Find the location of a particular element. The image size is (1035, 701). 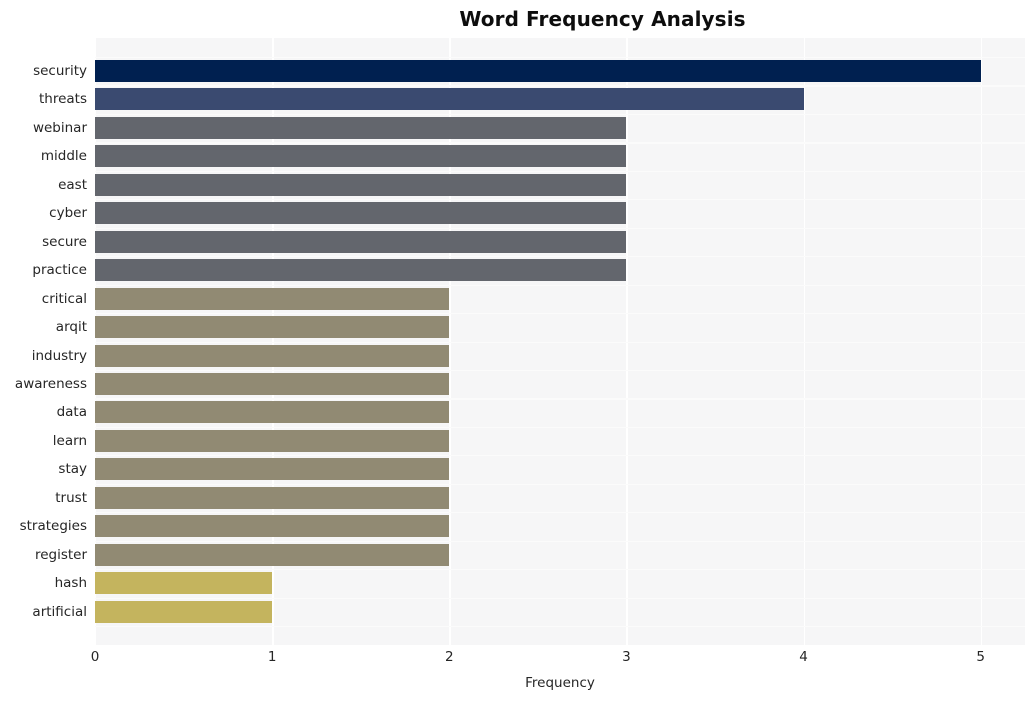

y-axis-tick-label: stay is located at coordinates (72, 469).